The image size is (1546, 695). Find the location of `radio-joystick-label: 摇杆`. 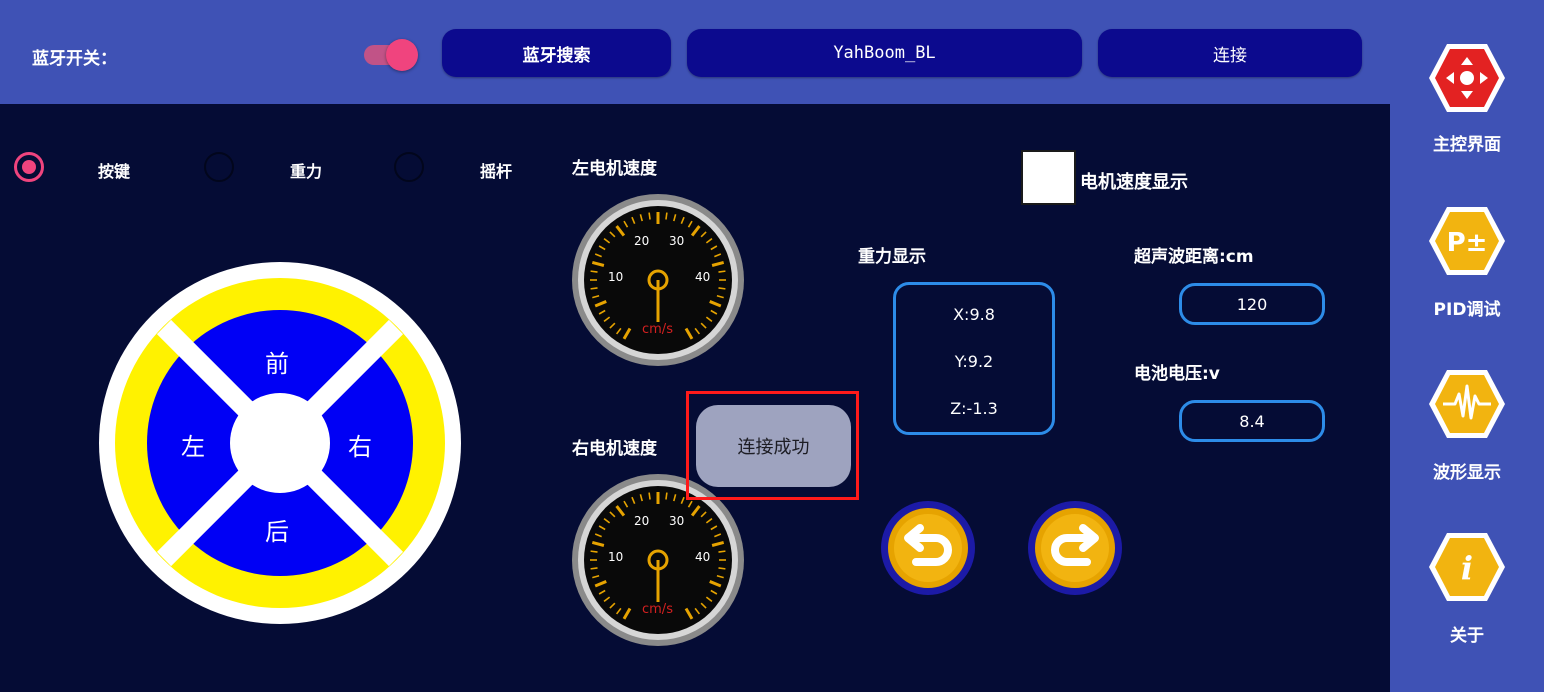

radio-joystick-label: 摇杆 is located at coordinates (496, 171).